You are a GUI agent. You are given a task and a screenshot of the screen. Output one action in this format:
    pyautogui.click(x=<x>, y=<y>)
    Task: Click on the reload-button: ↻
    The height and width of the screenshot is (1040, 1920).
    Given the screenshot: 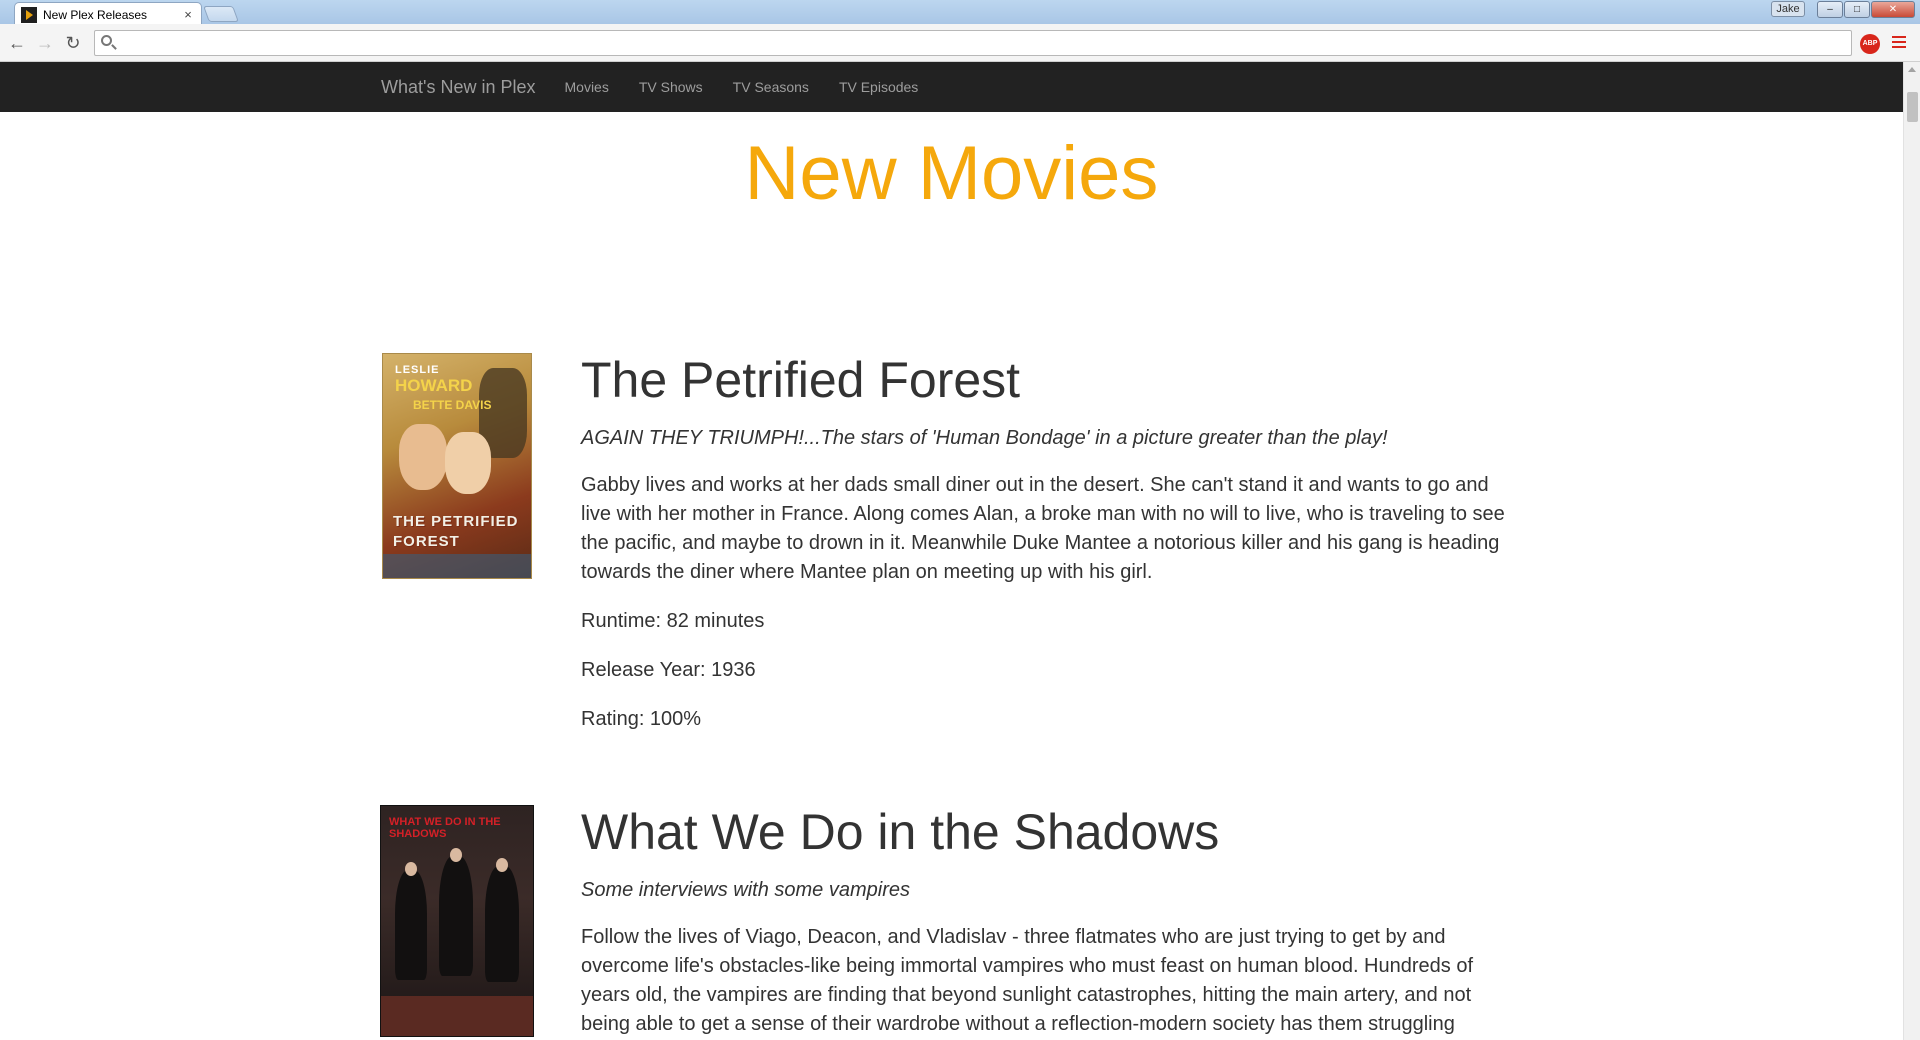 What is the action you would take?
    pyautogui.click(x=73, y=43)
    